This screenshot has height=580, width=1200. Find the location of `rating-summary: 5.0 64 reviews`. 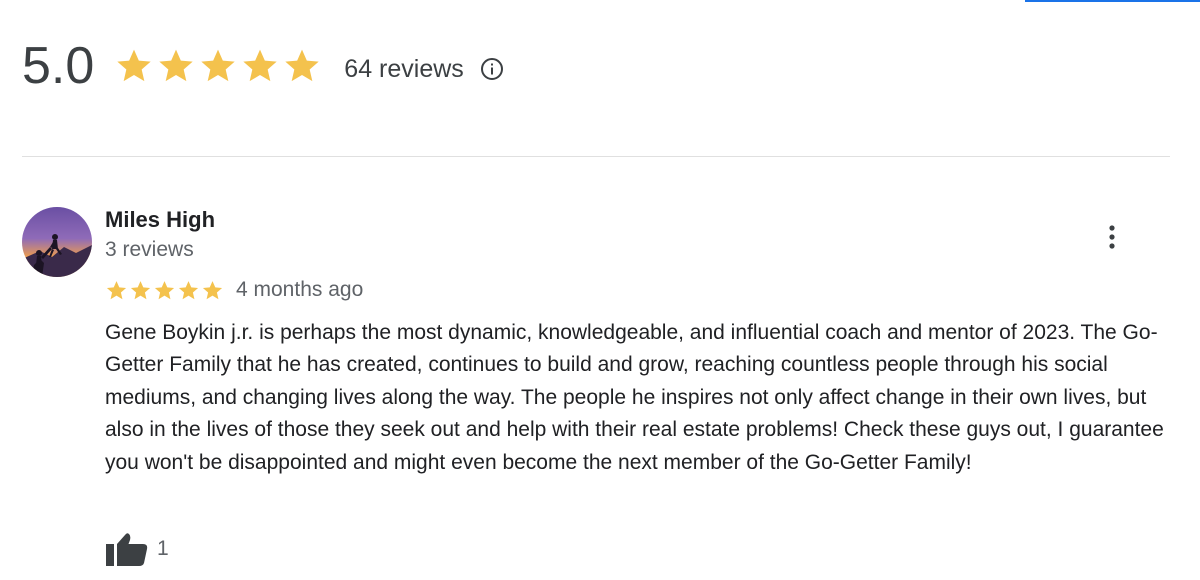

rating-summary: 5.0 64 reviews is located at coordinates (263, 66).